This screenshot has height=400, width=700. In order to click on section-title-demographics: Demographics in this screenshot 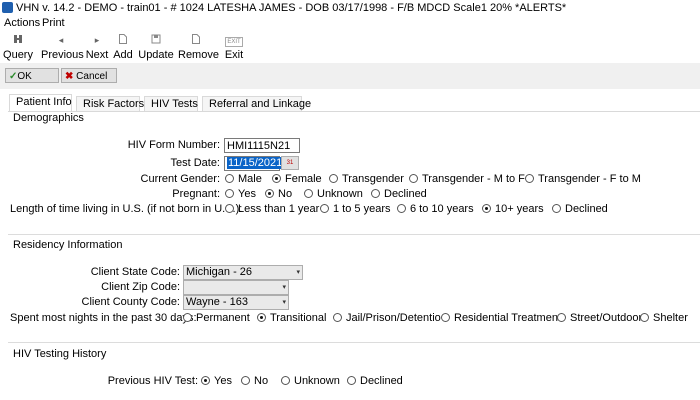, I will do `click(48, 118)`.